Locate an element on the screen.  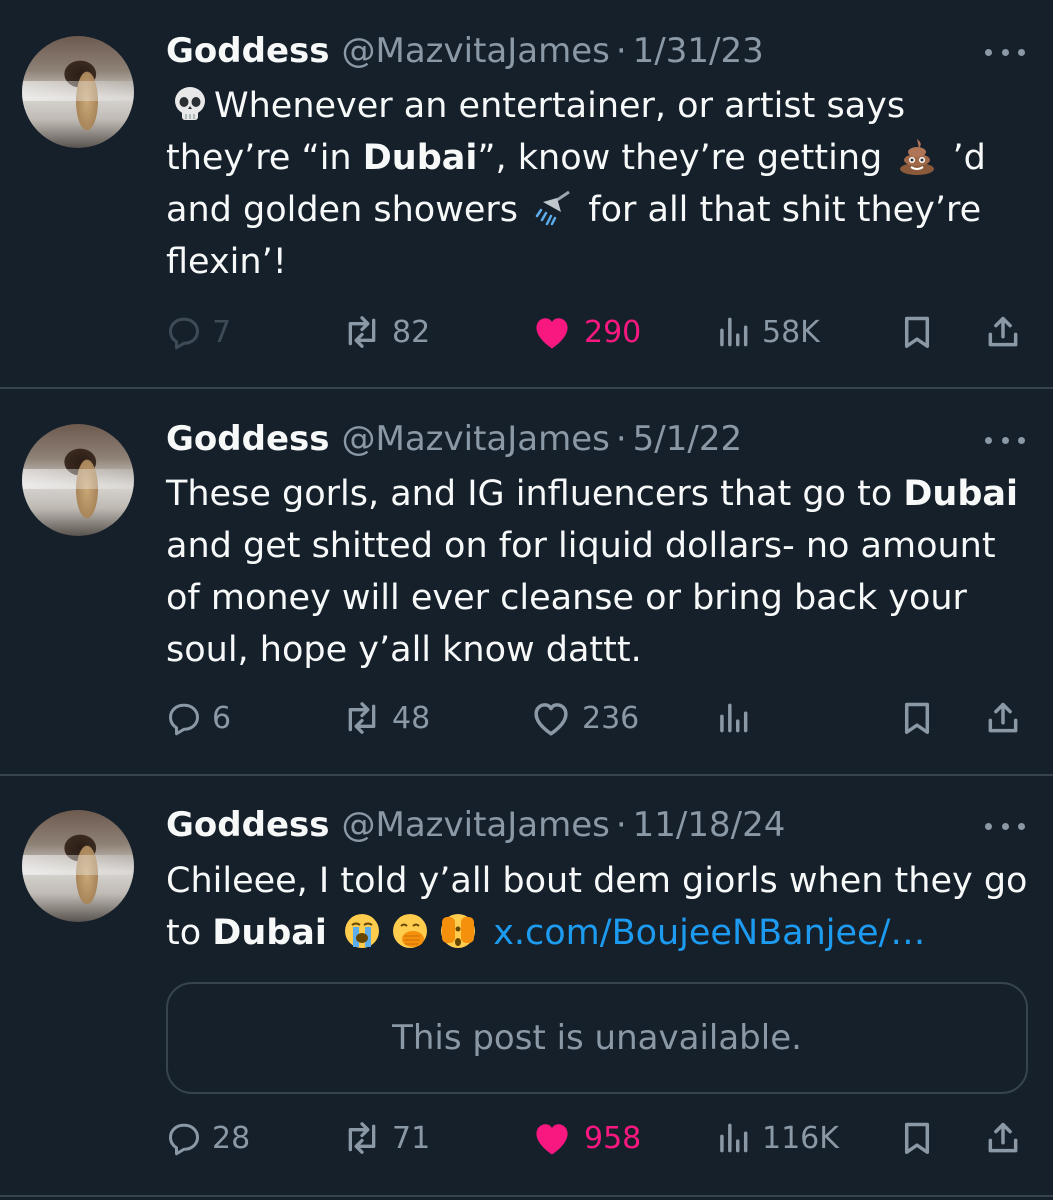
views-button is located at coordinates (733, 718).